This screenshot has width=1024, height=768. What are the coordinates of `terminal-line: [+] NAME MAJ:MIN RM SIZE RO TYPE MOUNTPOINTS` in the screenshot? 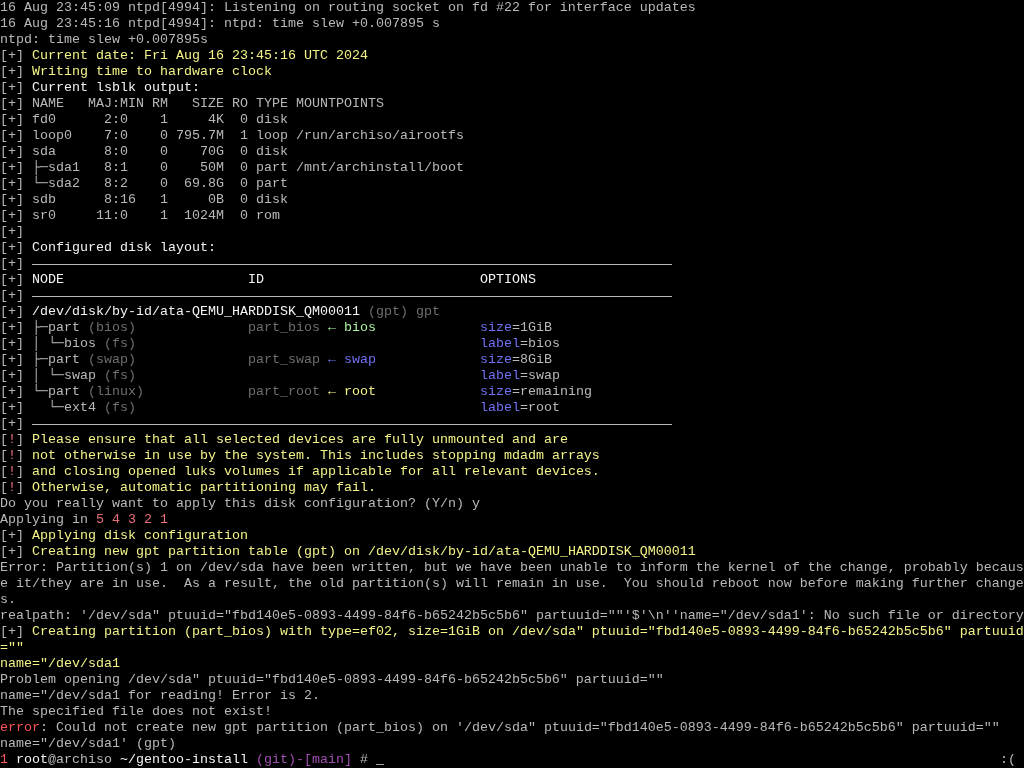 It's located at (192, 104).